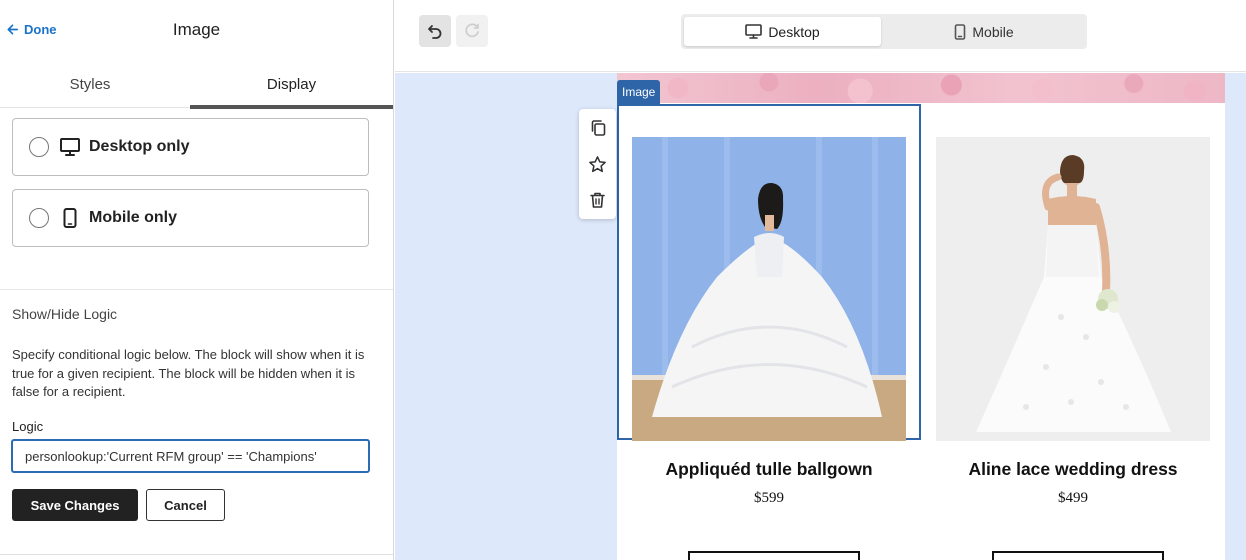 The image size is (1246, 560). Describe the element at coordinates (1073, 289) in the screenshot. I see `product-image-lace-dress` at that location.